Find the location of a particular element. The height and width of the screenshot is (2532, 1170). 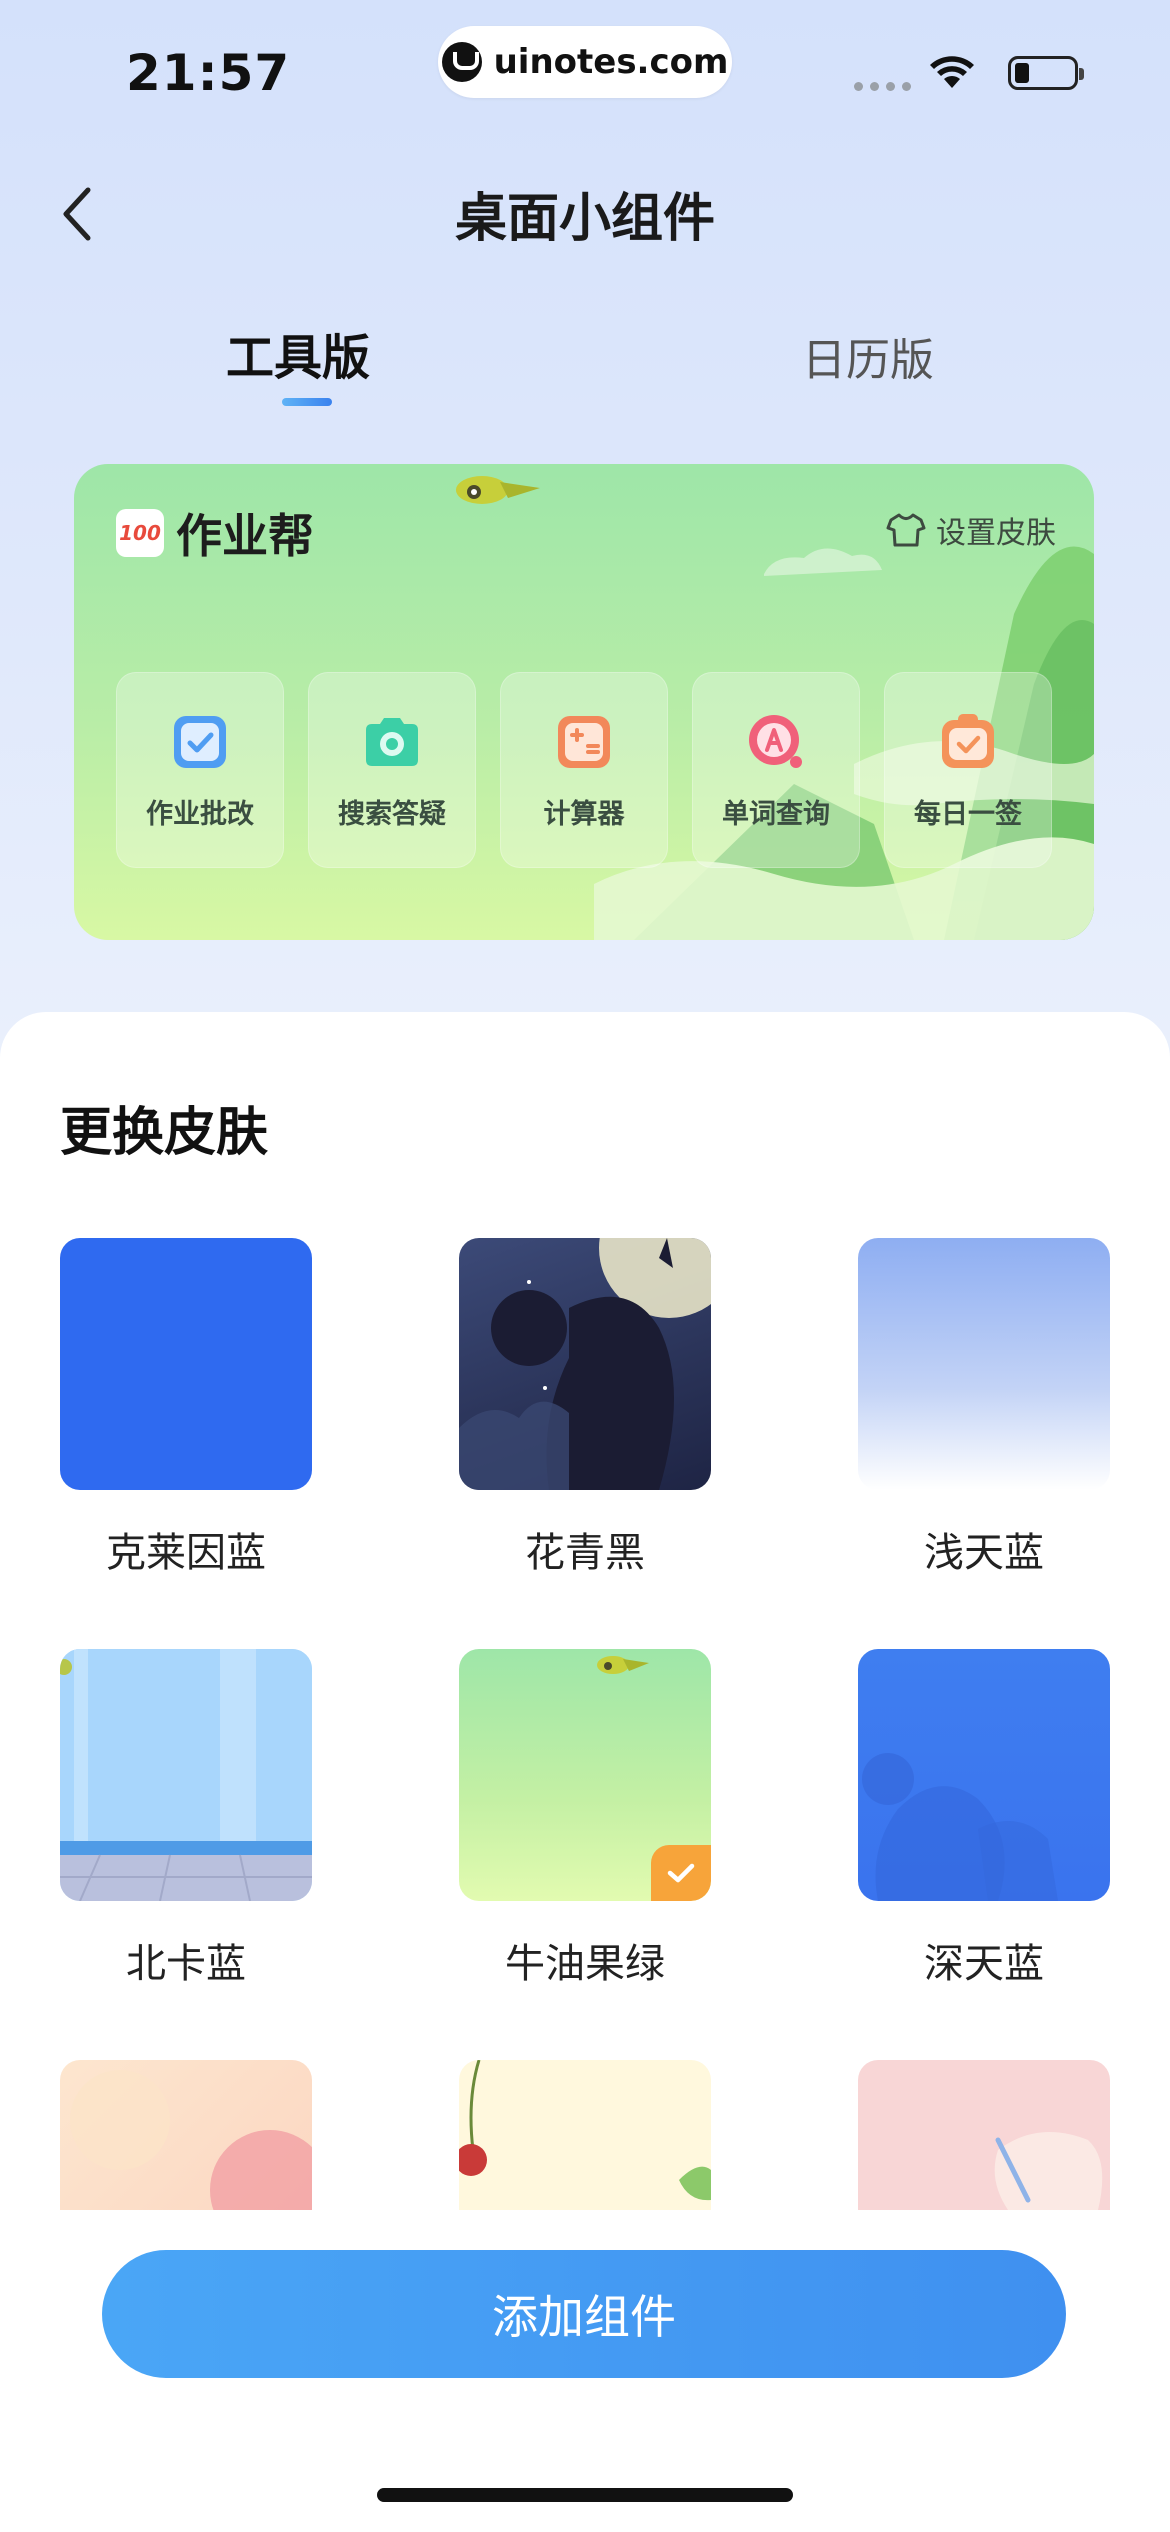

url-badge: uinotes.com is located at coordinates (585, 62).